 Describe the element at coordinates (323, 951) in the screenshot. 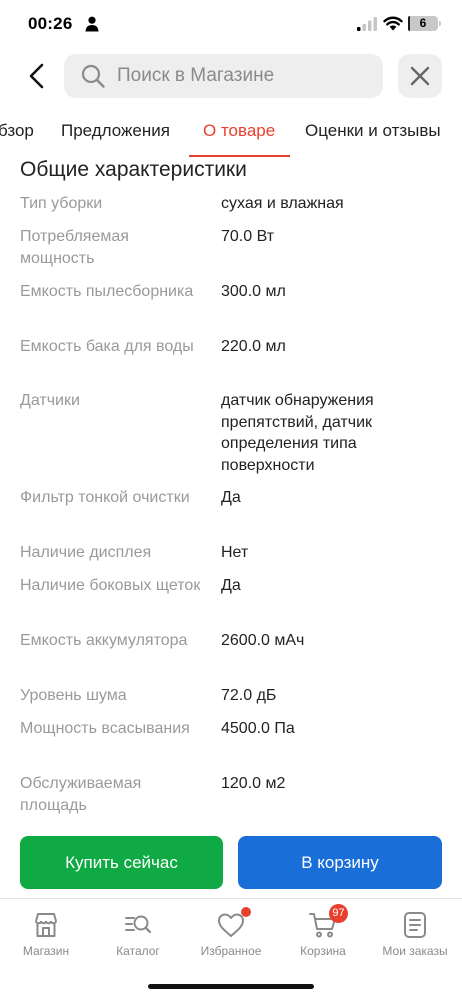

I see `nav-label-cart: Корзина` at that location.